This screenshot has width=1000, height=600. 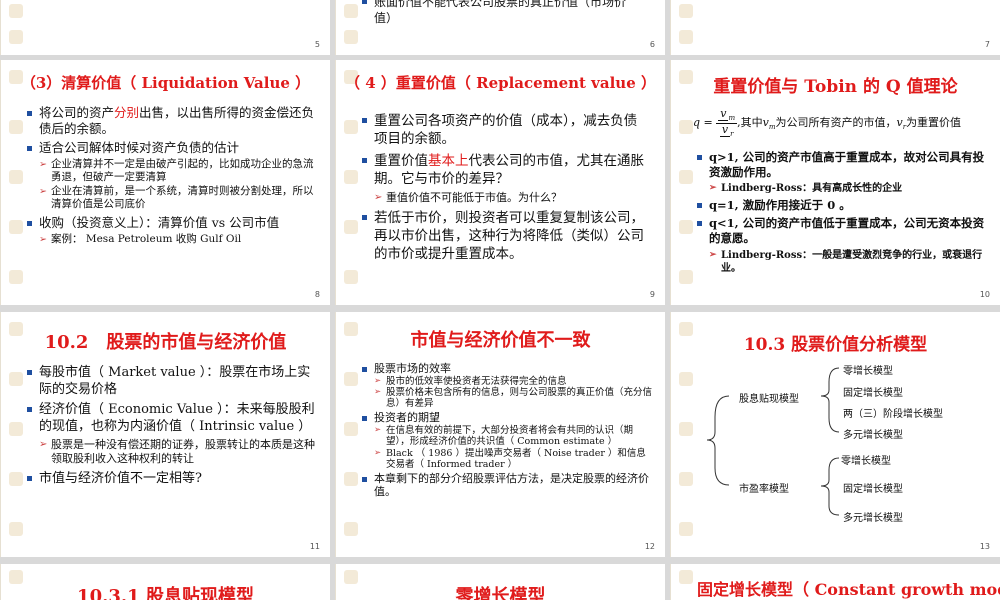 What do you see at coordinates (827, 122) in the screenshot?
I see `tobin-q-formula: q = vm vr ,其中vm为公司所有资产的市值，vr为重置价值` at bounding box center [827, 122].